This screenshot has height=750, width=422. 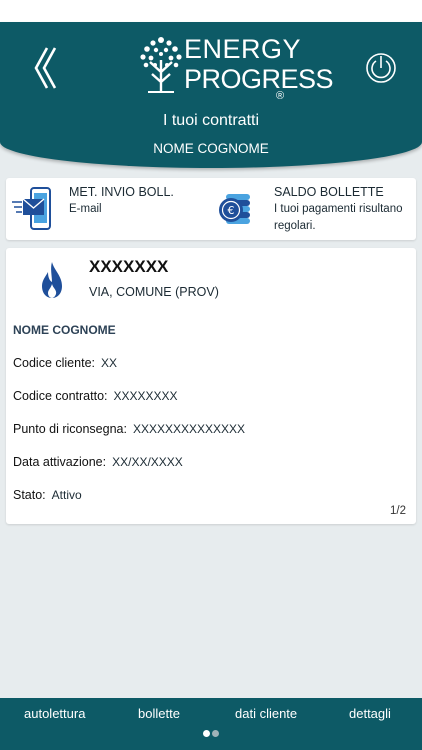 I want to click on field-value: XXXXXXXX, so click(x=145, y=396).